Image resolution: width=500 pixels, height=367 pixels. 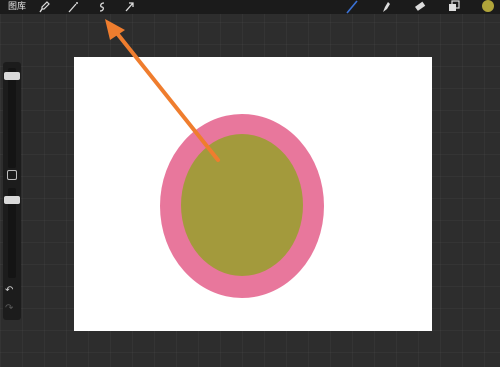 I want to click on transform-arrow-icon, so click(x=129, y=7).